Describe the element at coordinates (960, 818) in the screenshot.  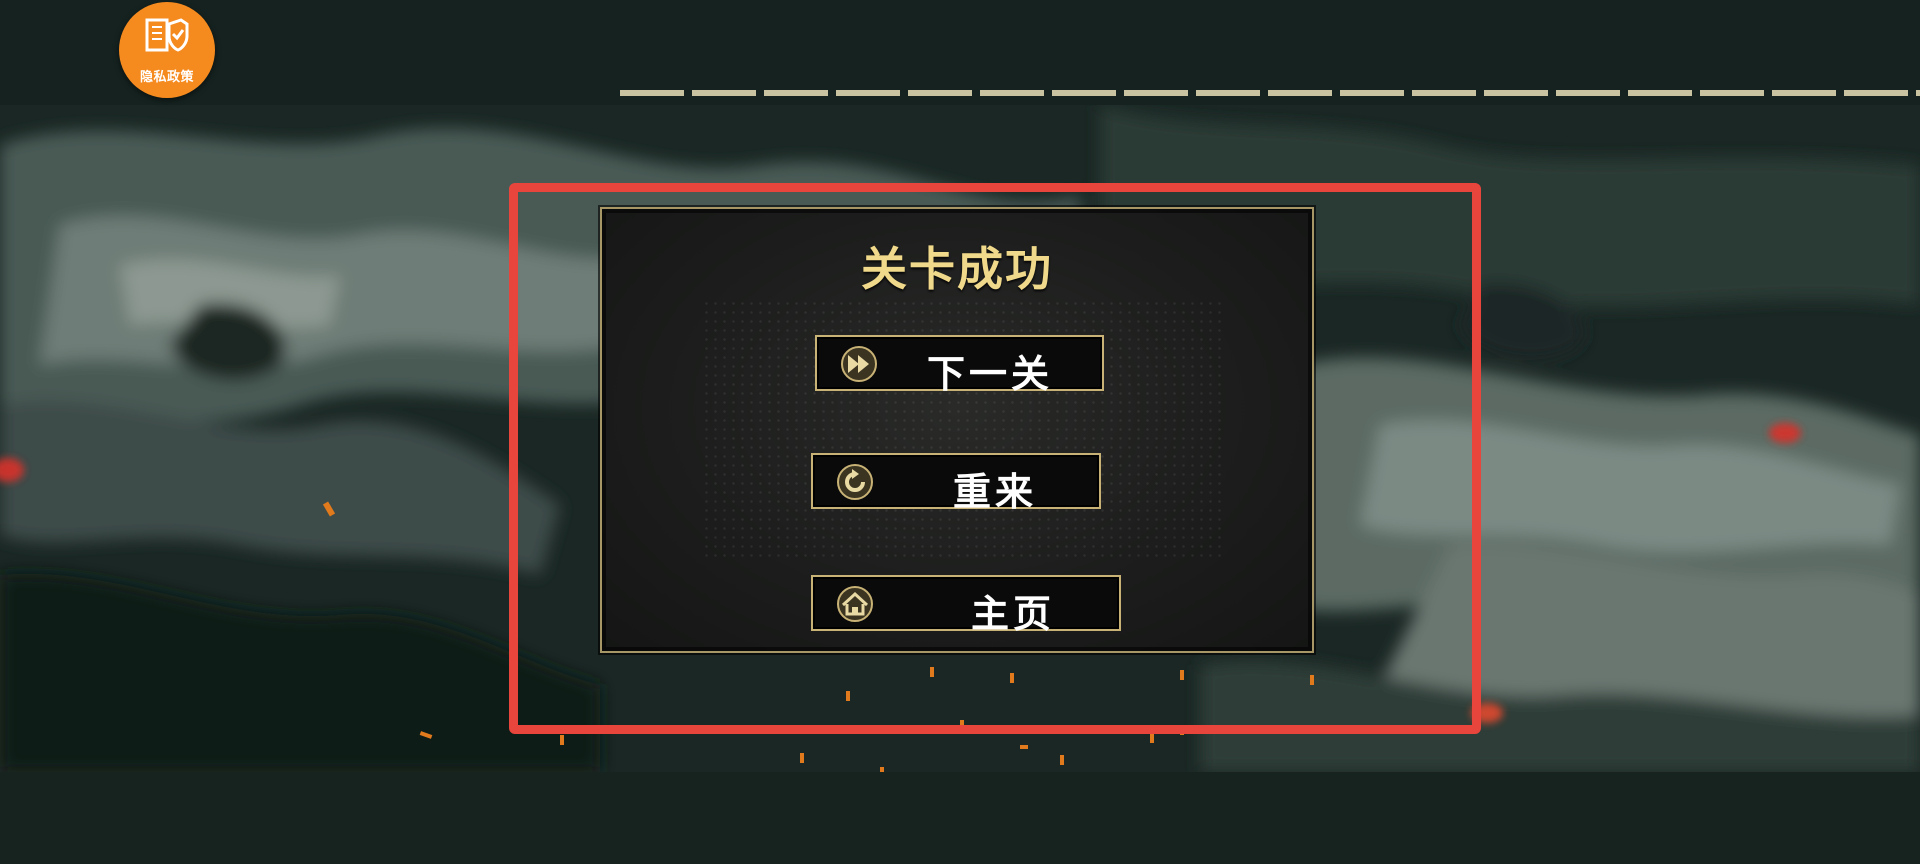
I see `bottom-bar` at that location.